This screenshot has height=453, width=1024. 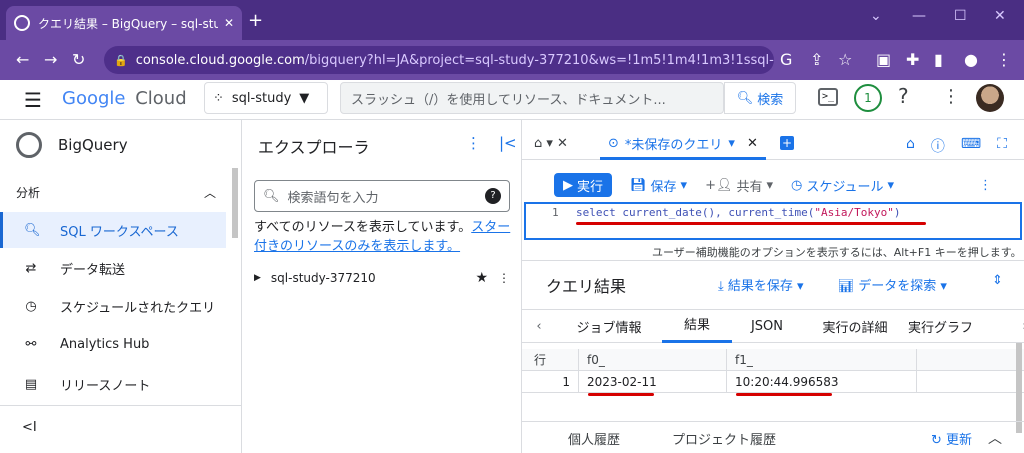 I want to click on tab-execution-details: 実行の詳細, so click(x=855, y=326).